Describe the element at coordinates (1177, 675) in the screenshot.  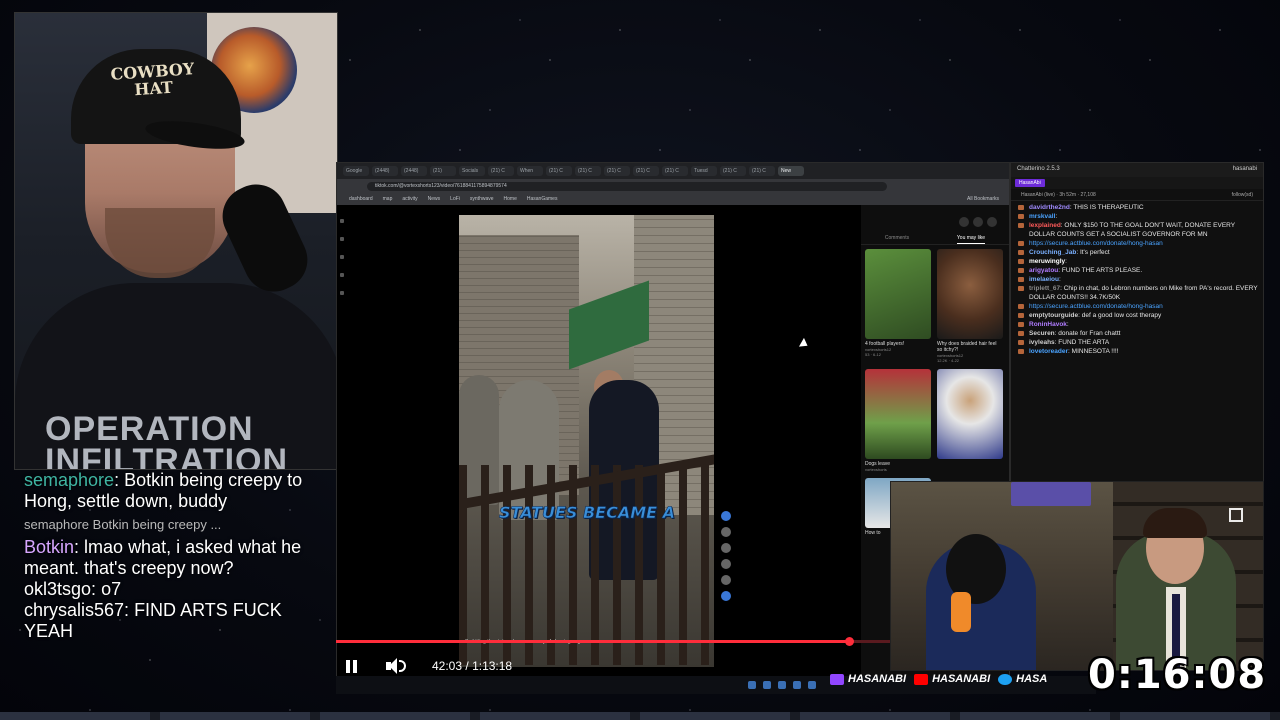
I see `stream-timer: 0:16:08` at that location.